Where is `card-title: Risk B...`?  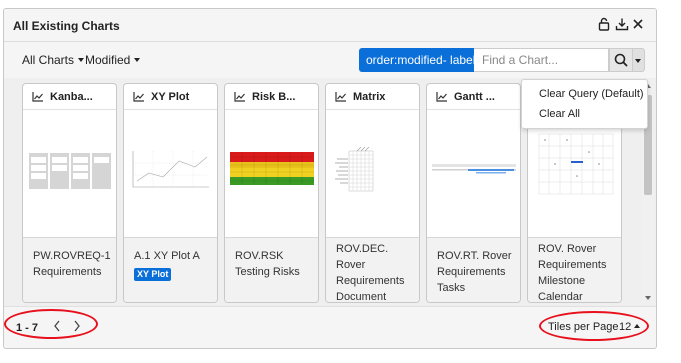 card-title: Risk B... is located at coordinates (274, 97).